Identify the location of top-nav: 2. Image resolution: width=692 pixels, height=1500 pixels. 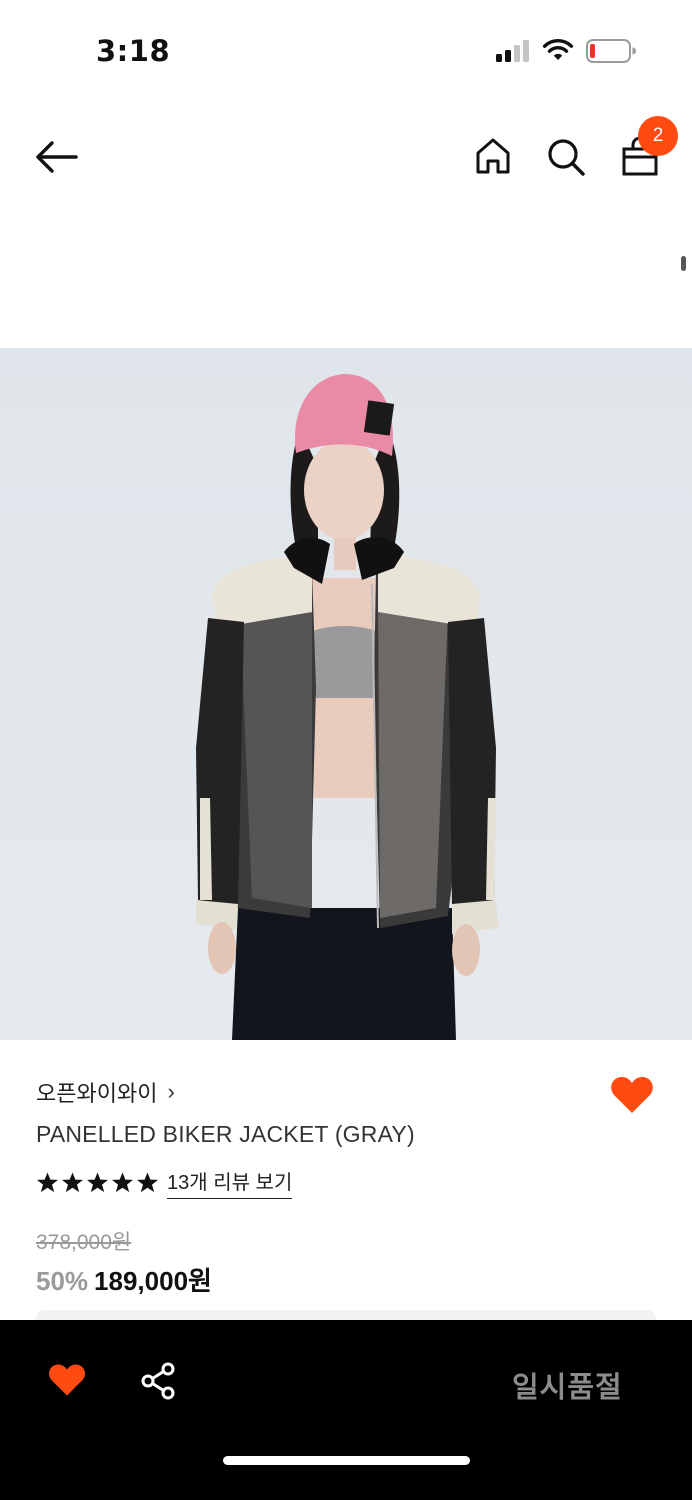
(346, 160).